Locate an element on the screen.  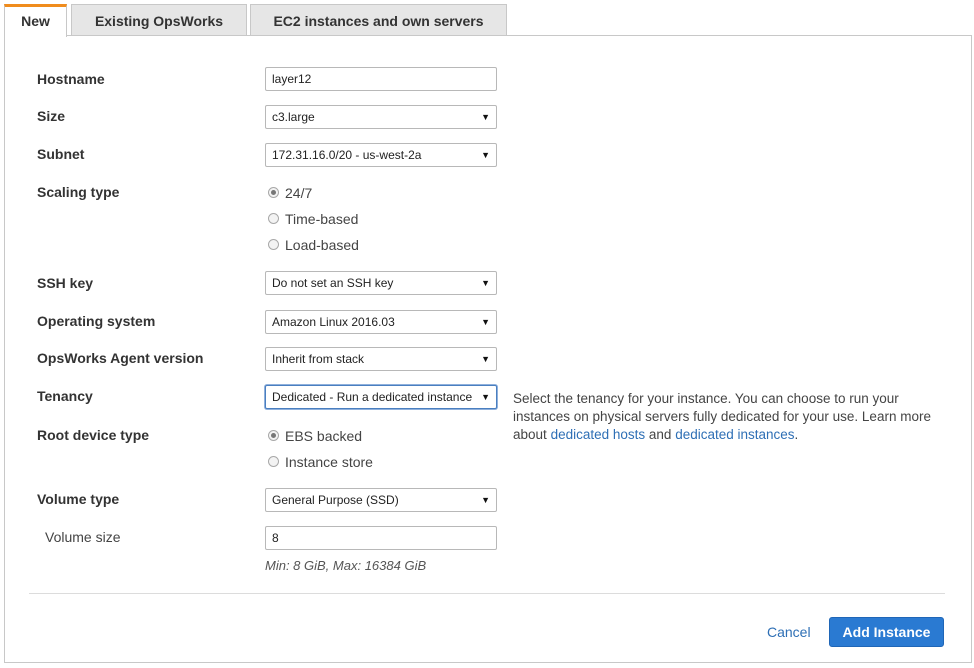
agent-version-select-value: Inherit from stack is located at coordinates (318, 359).